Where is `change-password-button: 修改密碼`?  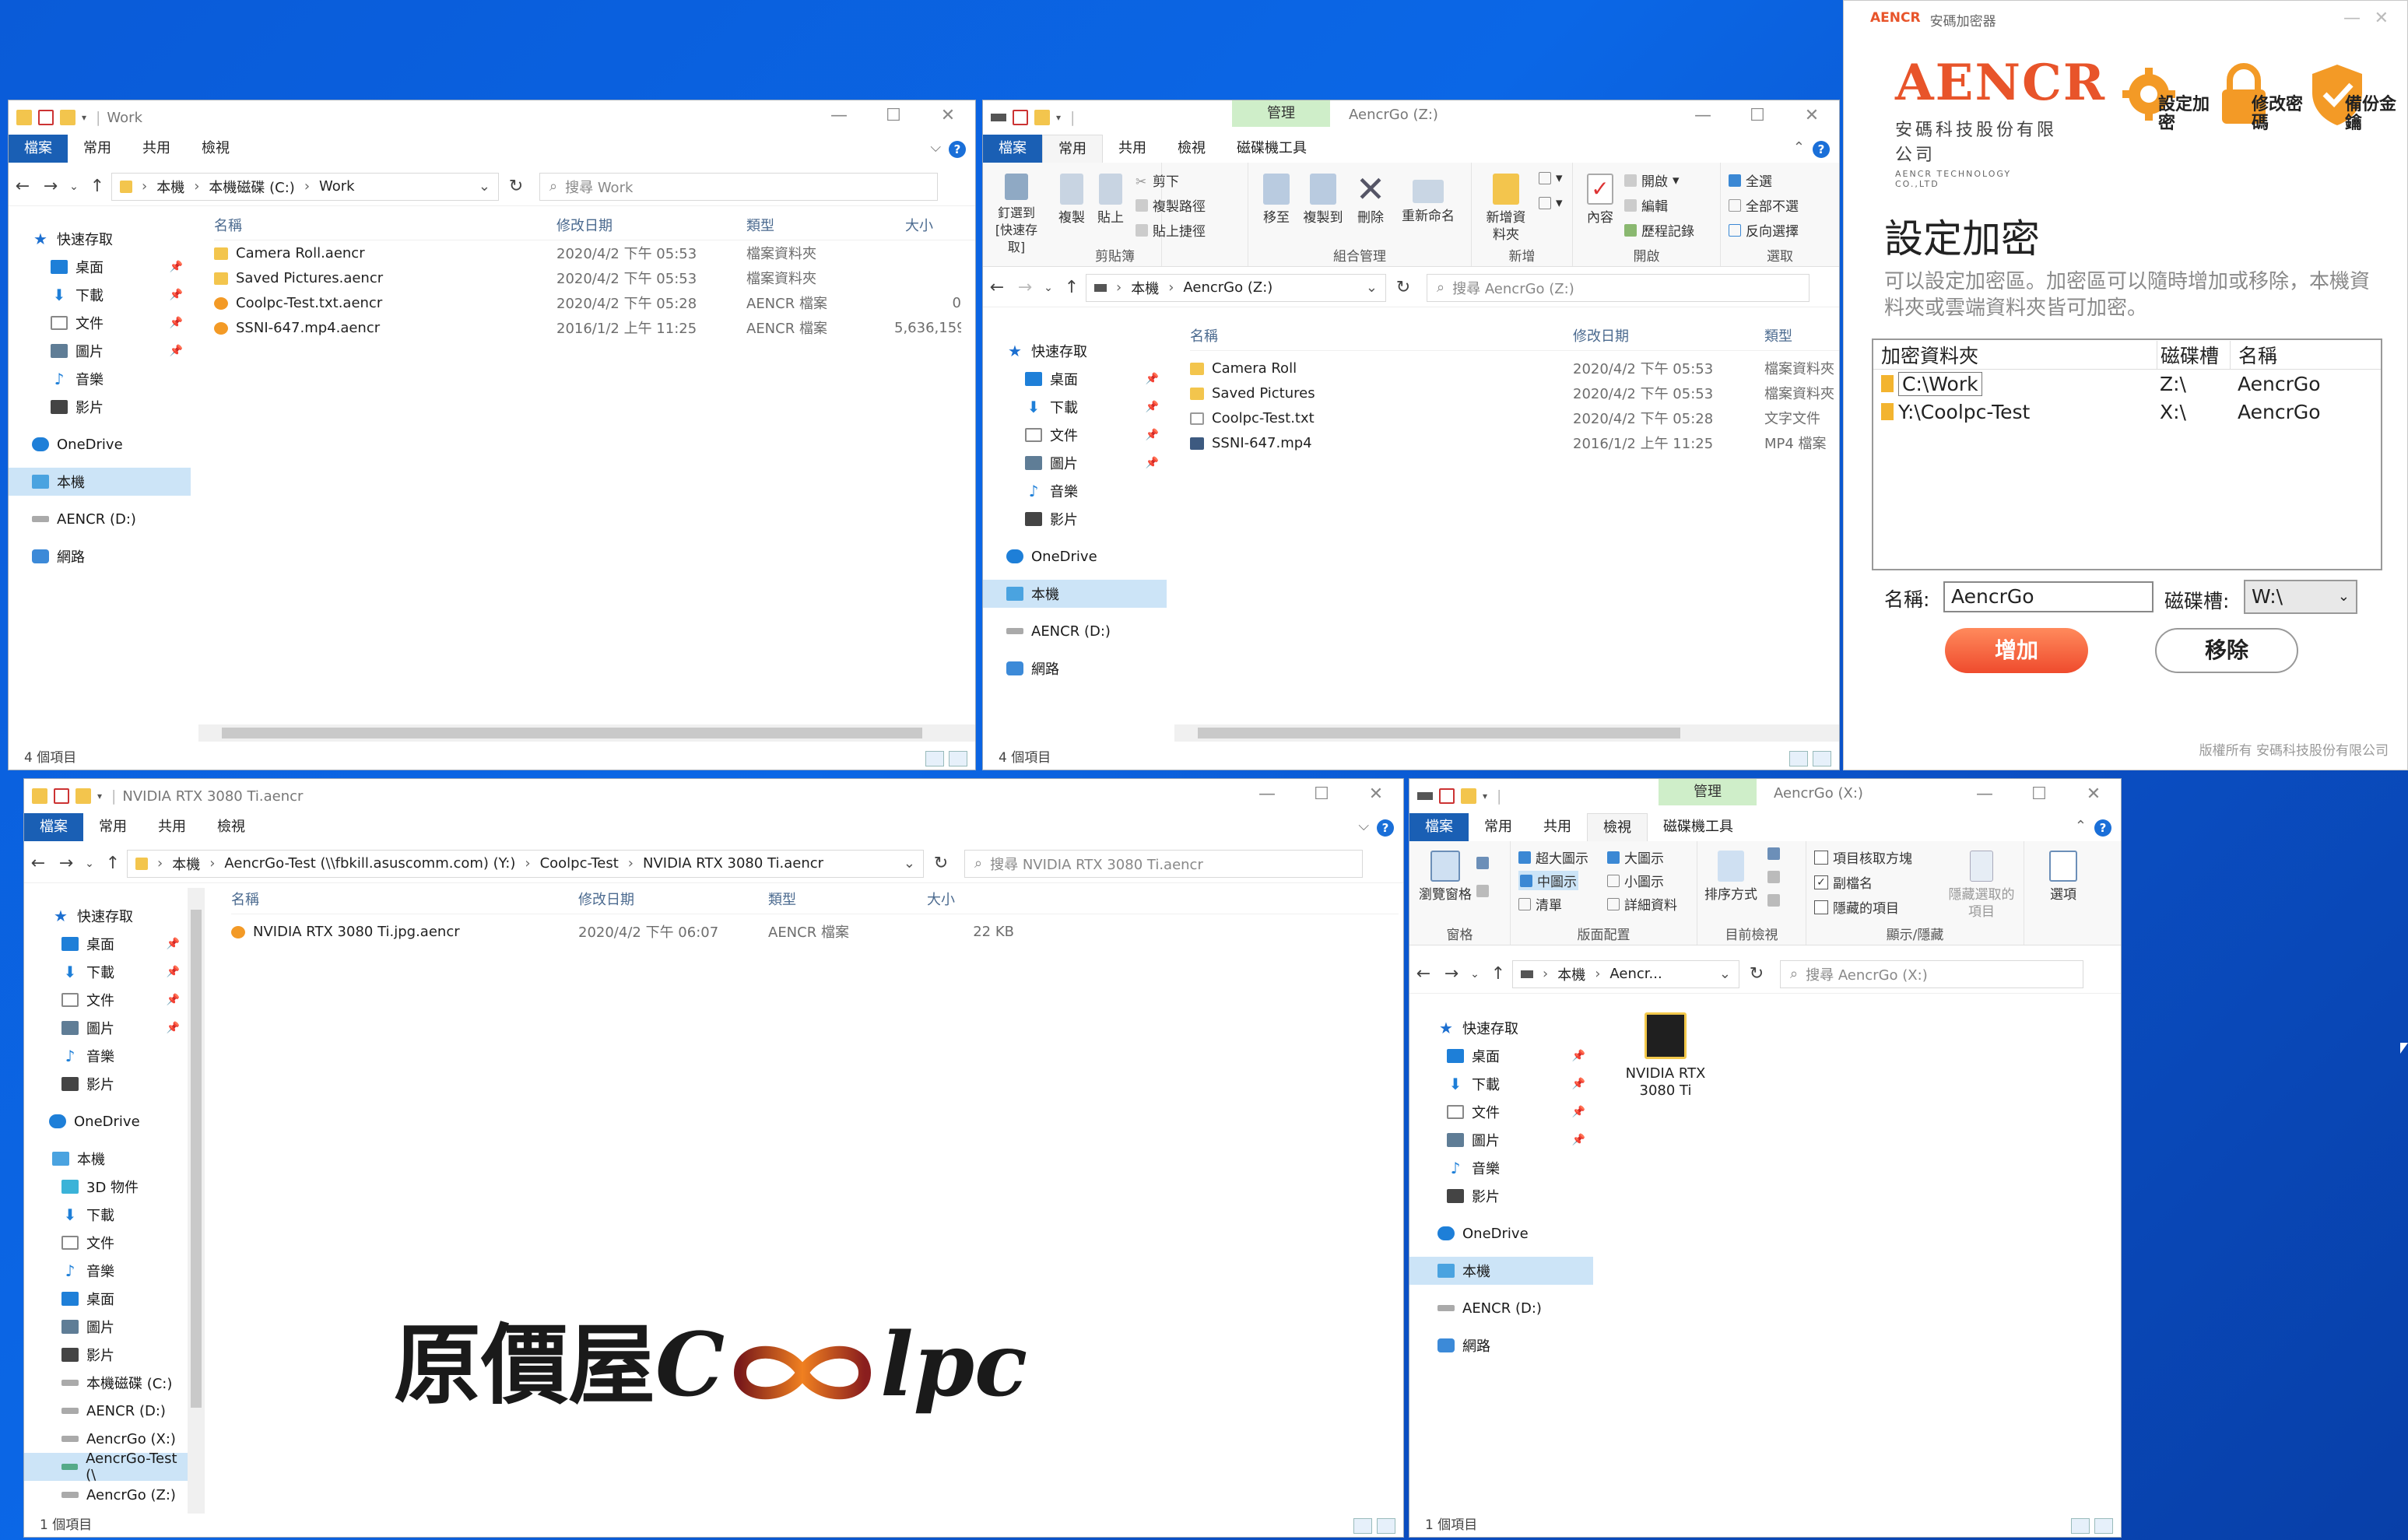
change-password-button: 修改密碼 is located at coordinates (2258, 101).